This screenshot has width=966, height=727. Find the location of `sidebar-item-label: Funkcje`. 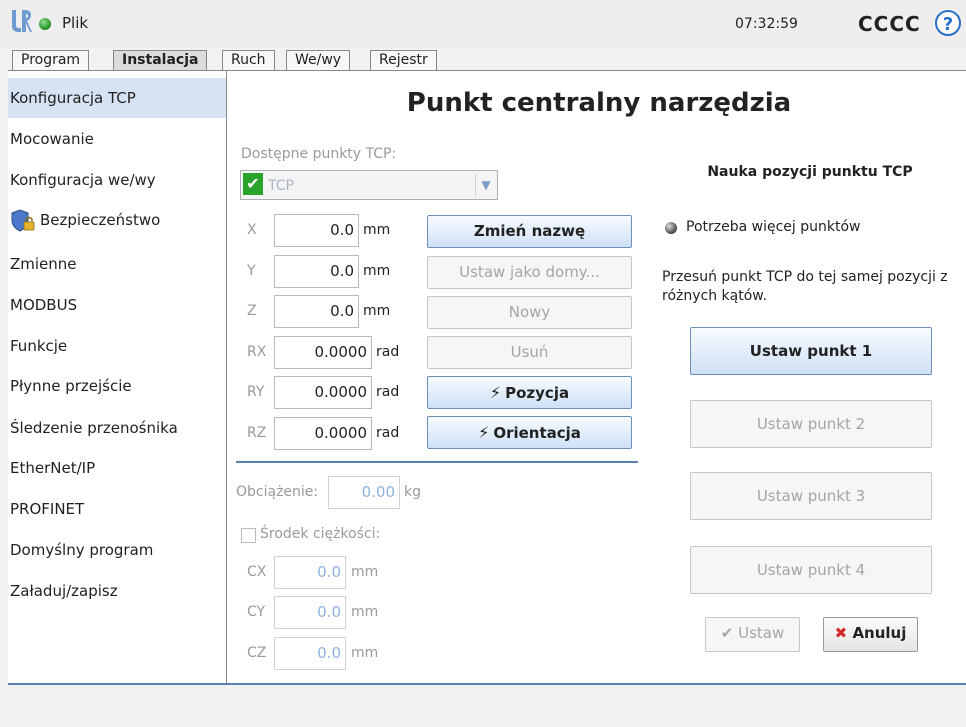

sidebar-item-label: Funkcje is located at coordinates (39, 346).